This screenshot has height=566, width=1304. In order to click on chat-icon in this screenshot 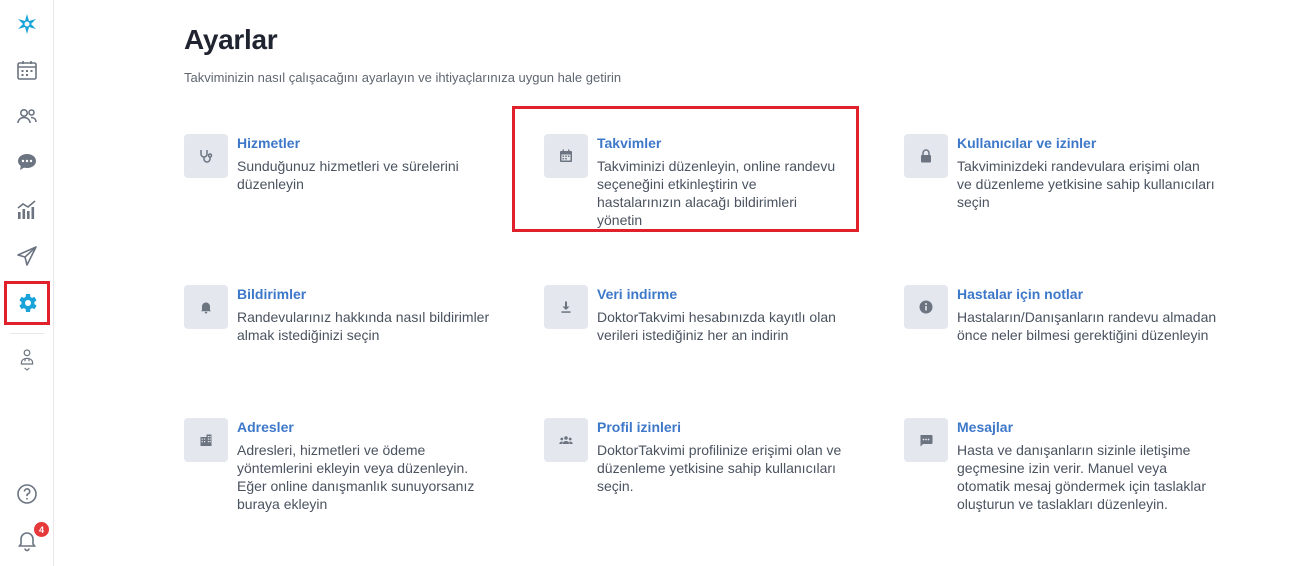, I will do `click(27, 162)`.